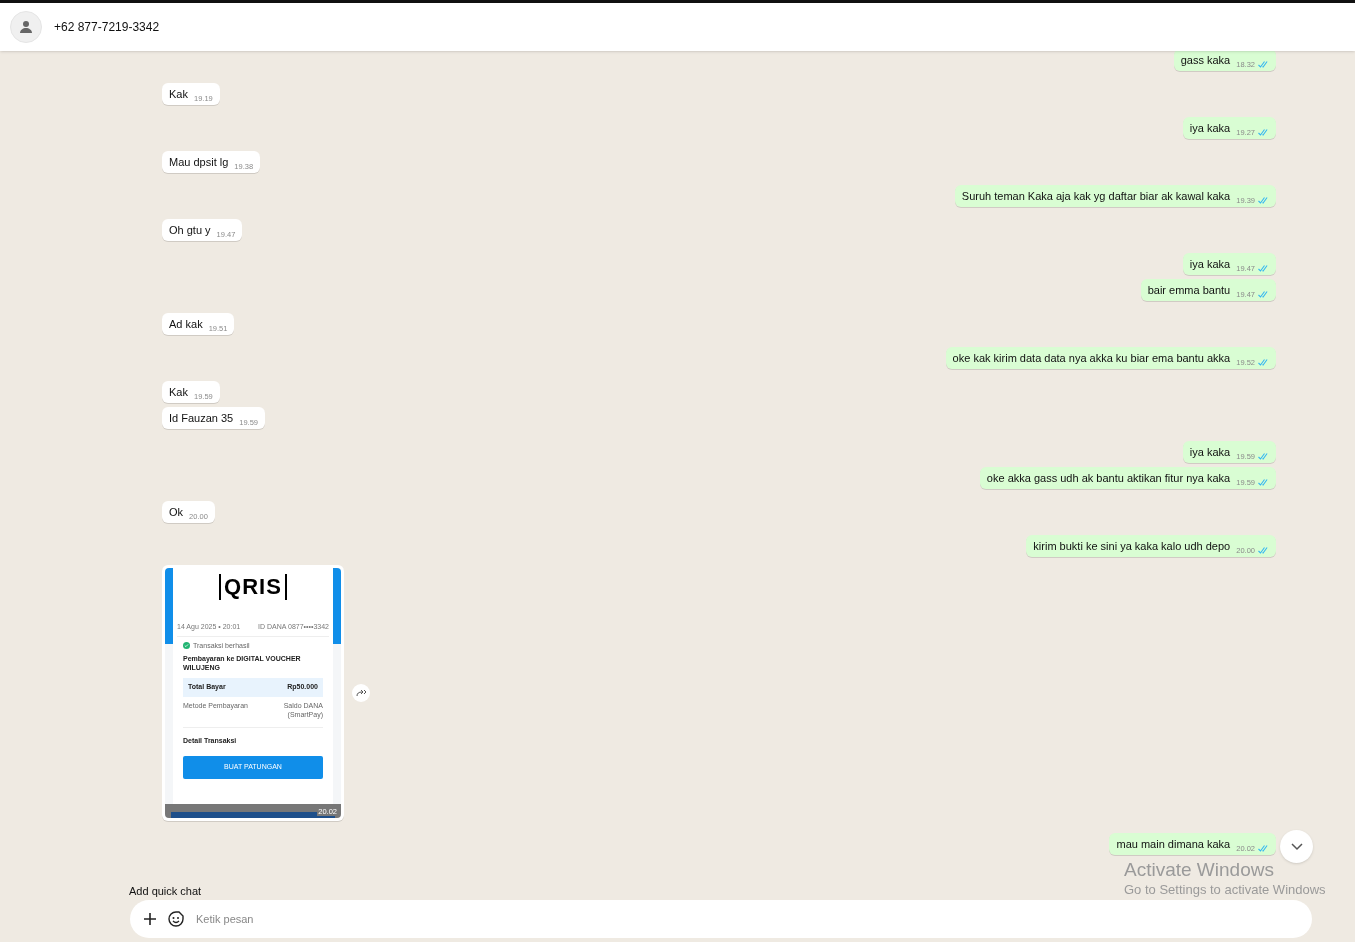  Describe the element at coordinates (176, 919) in the screenshot. I see `sticker-icon` at that location.